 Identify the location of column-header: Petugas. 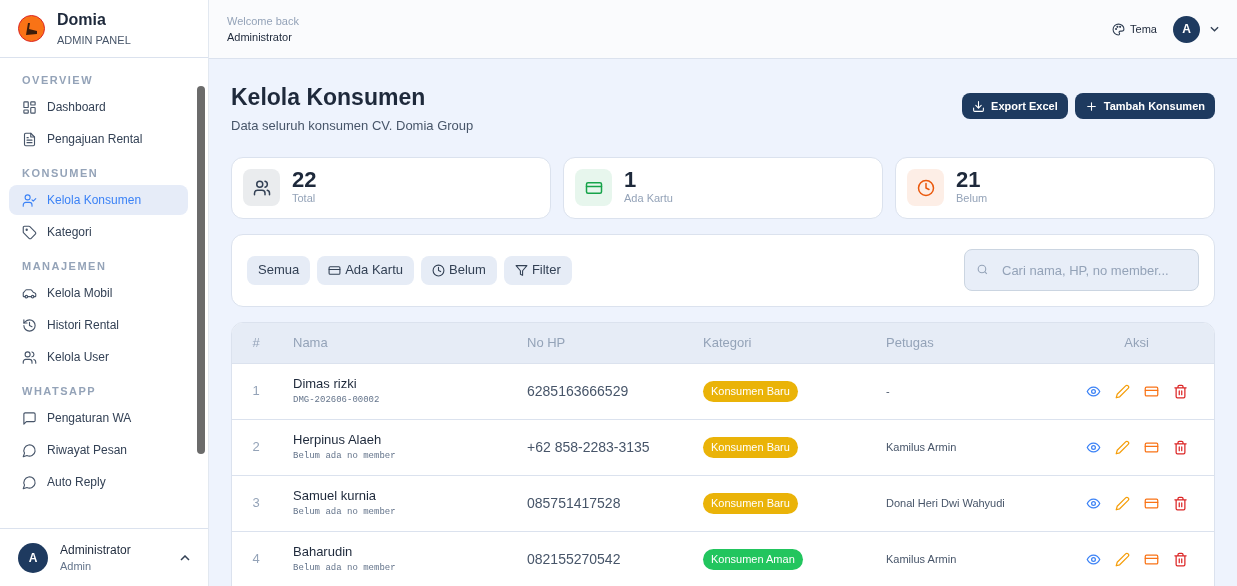
(910, 342).